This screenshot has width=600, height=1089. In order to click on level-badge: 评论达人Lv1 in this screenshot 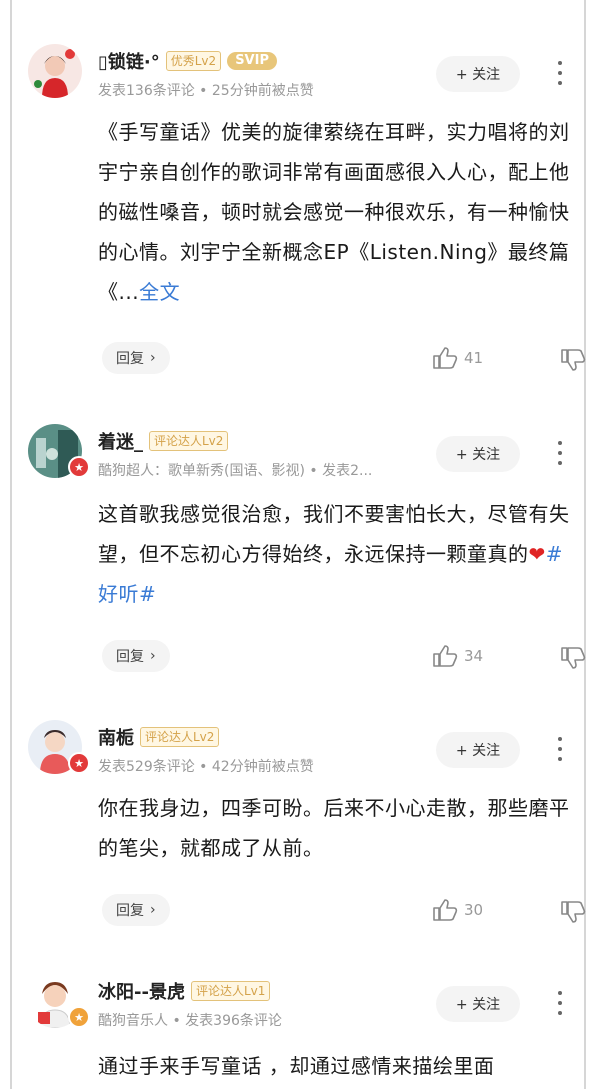, I will do `click(230, 991)`.